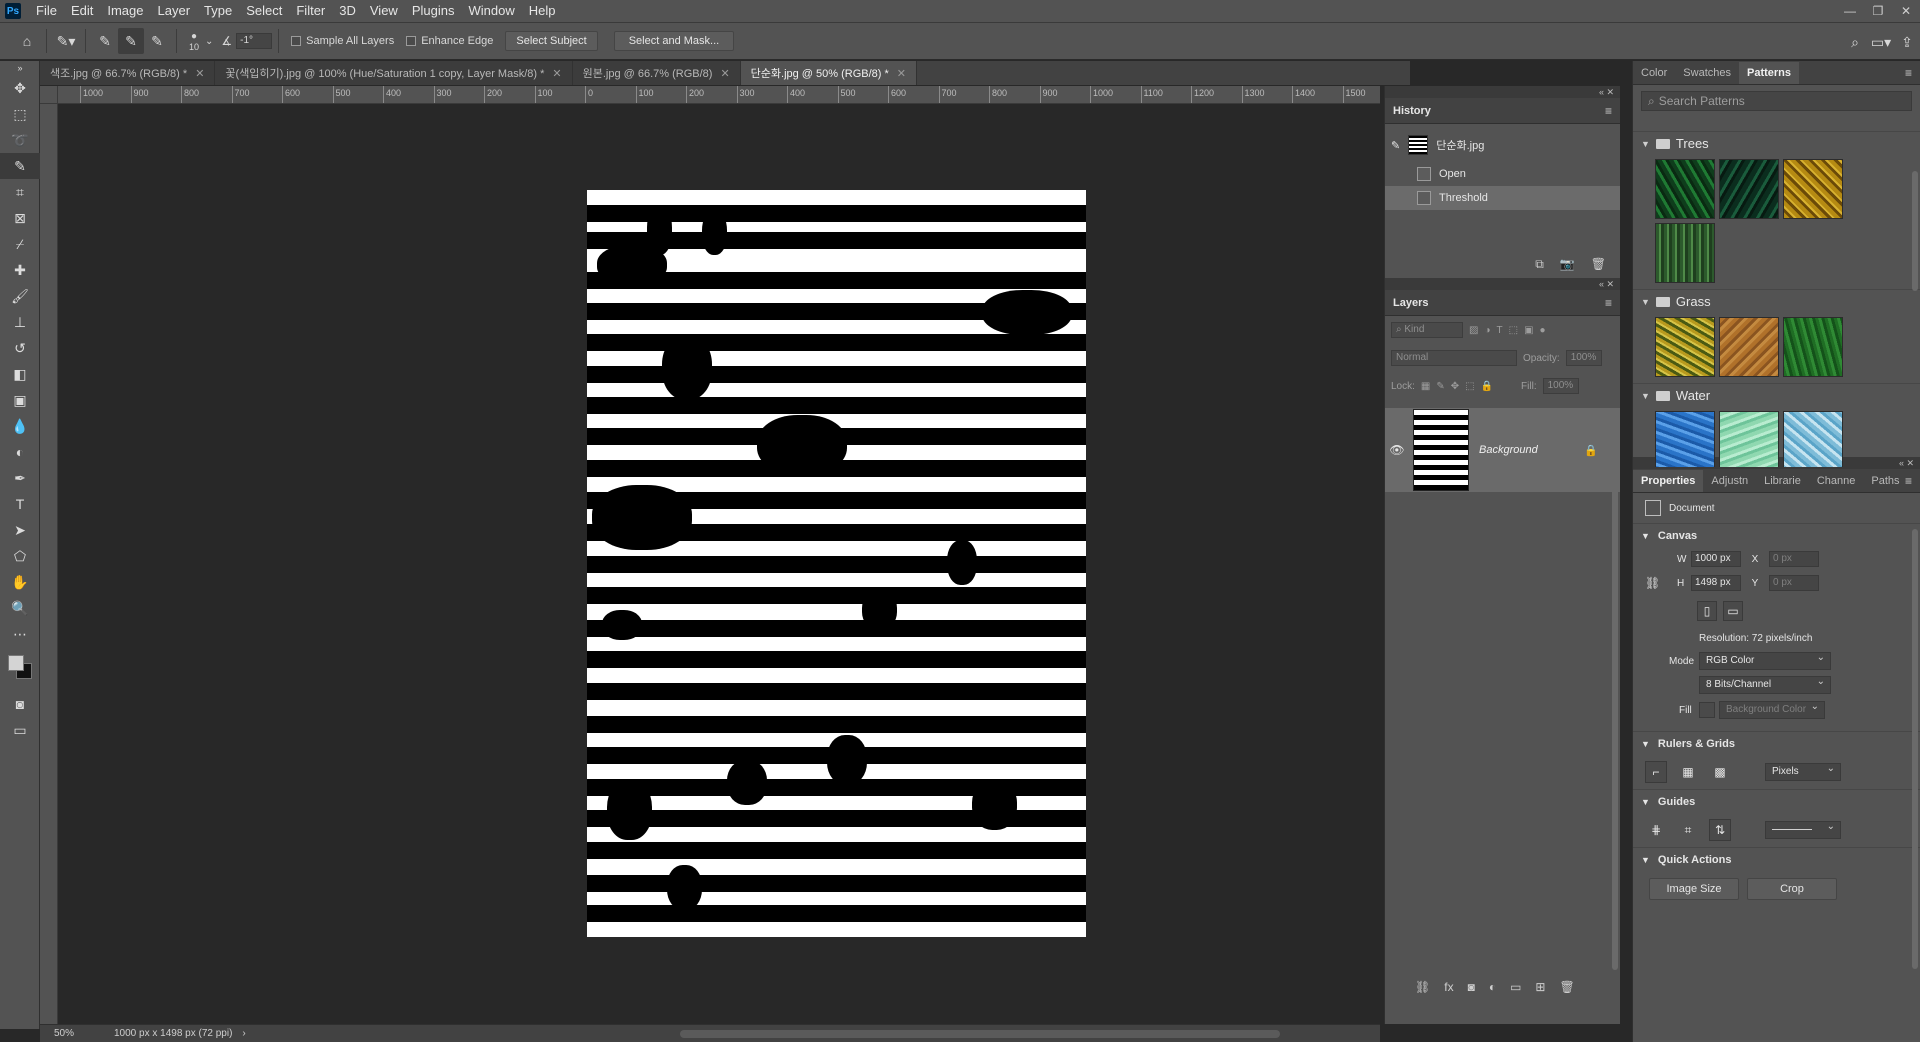 The image size is (1920, 1042). Describe the element at coordinates (1455, 386) in the screenshot. I see `lock-position-icon: ✥` at that location.